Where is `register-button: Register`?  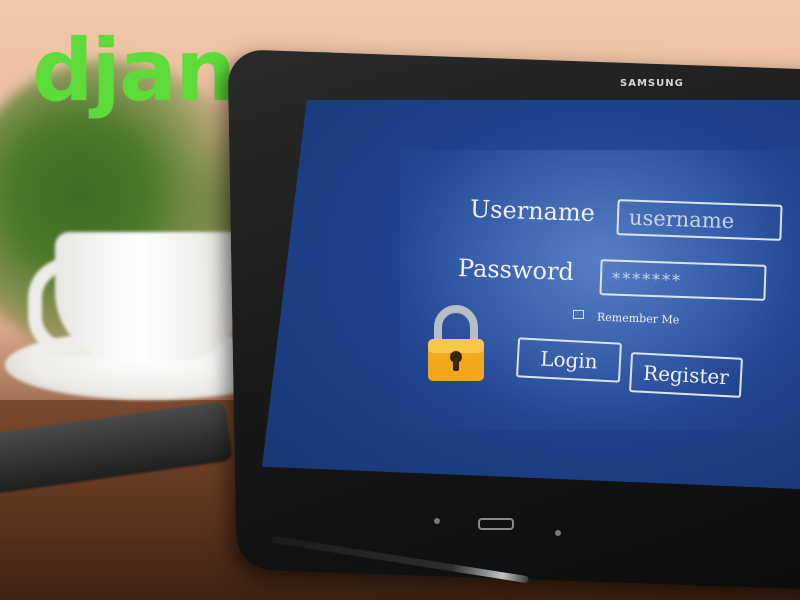
register-button: Register is located at coordinates (686, 375).